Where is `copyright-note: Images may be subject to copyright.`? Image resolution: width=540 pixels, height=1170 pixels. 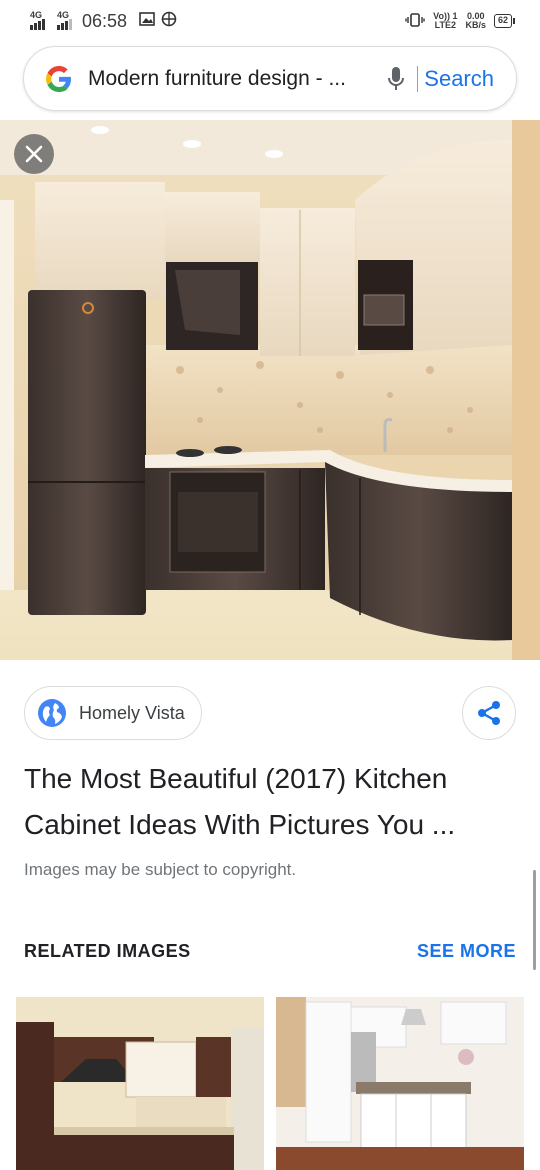 copyright-note: Images may be subject to copyright. is located at coordinates (160, 869).